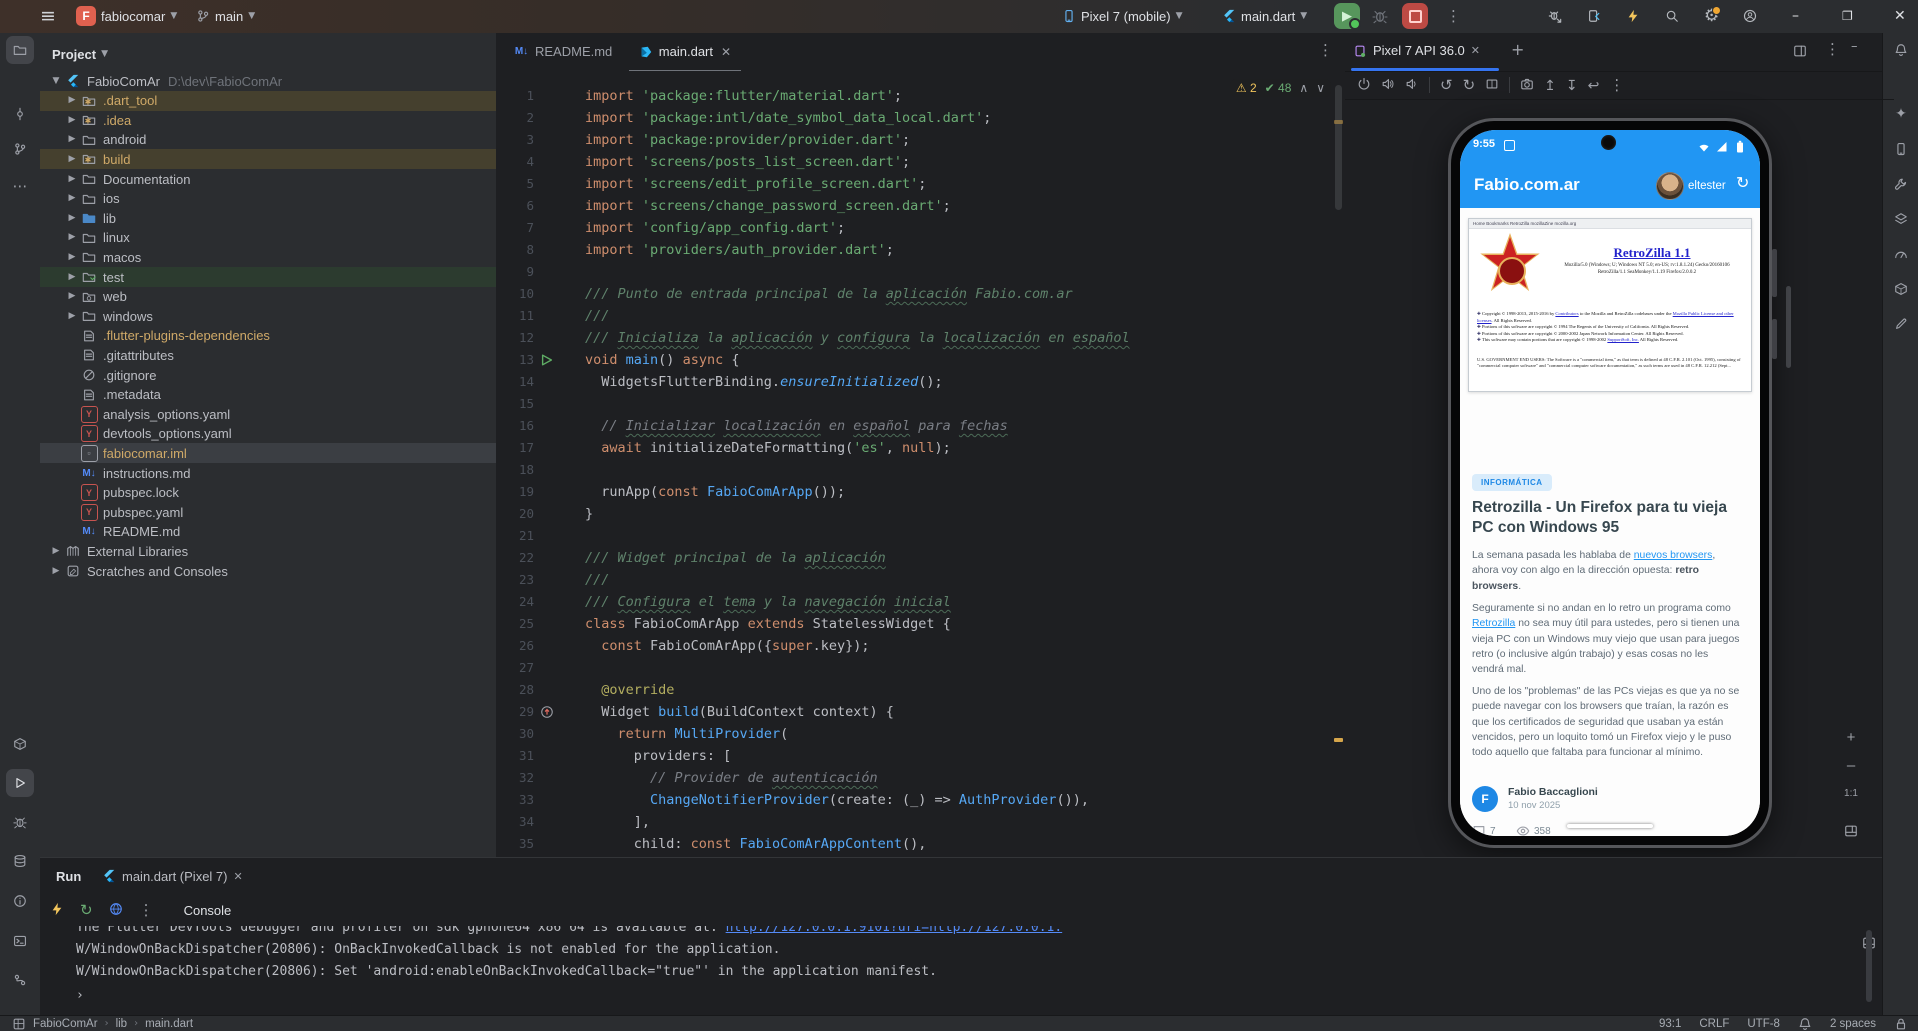  I want to click on stop-button, so click(1415, 16).